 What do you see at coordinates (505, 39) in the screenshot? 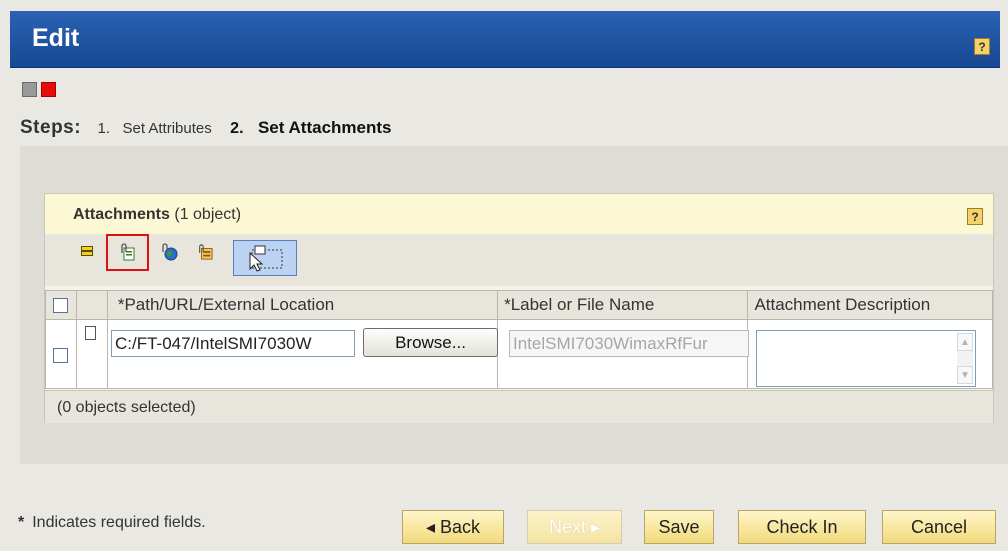
I see `title-bar: Edit ?` at bounding box center [505, 39].